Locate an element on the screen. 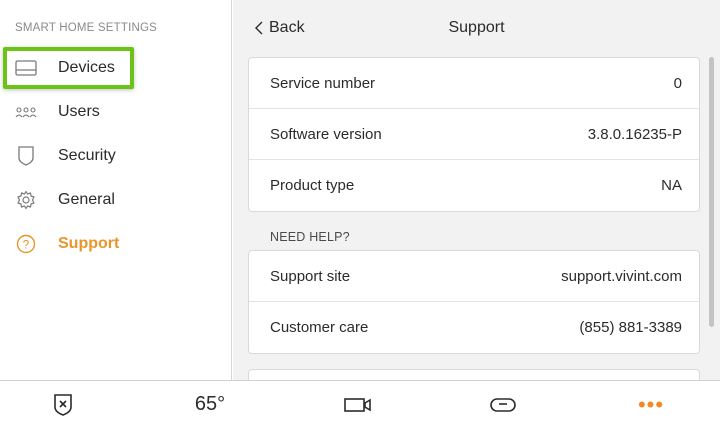 This screenshot has height=427, width=720. row-key: Support site is located at coordinates (310, 276).